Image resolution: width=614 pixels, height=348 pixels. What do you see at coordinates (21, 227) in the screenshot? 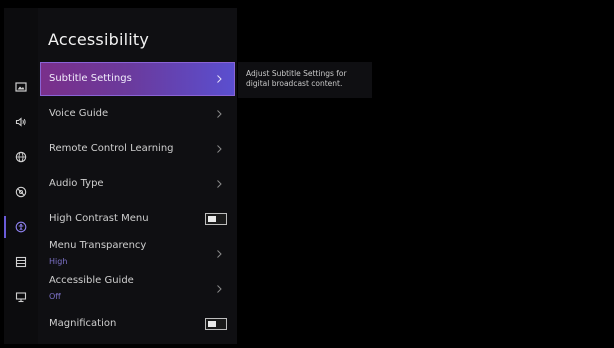
I see `accessibility-icon` at bounding box center [21, 227].